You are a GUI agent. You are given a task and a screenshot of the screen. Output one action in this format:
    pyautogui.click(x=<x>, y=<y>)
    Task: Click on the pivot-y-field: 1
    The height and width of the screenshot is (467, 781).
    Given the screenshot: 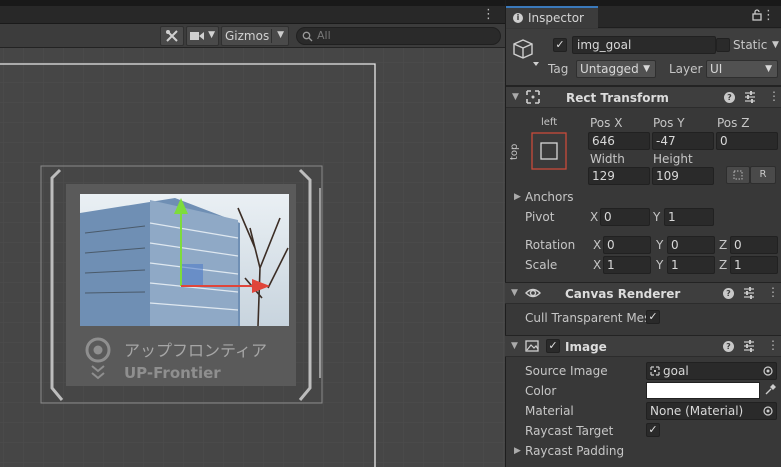 What is the action you would take?
    pyautogui.click(x=689, y=217)
    